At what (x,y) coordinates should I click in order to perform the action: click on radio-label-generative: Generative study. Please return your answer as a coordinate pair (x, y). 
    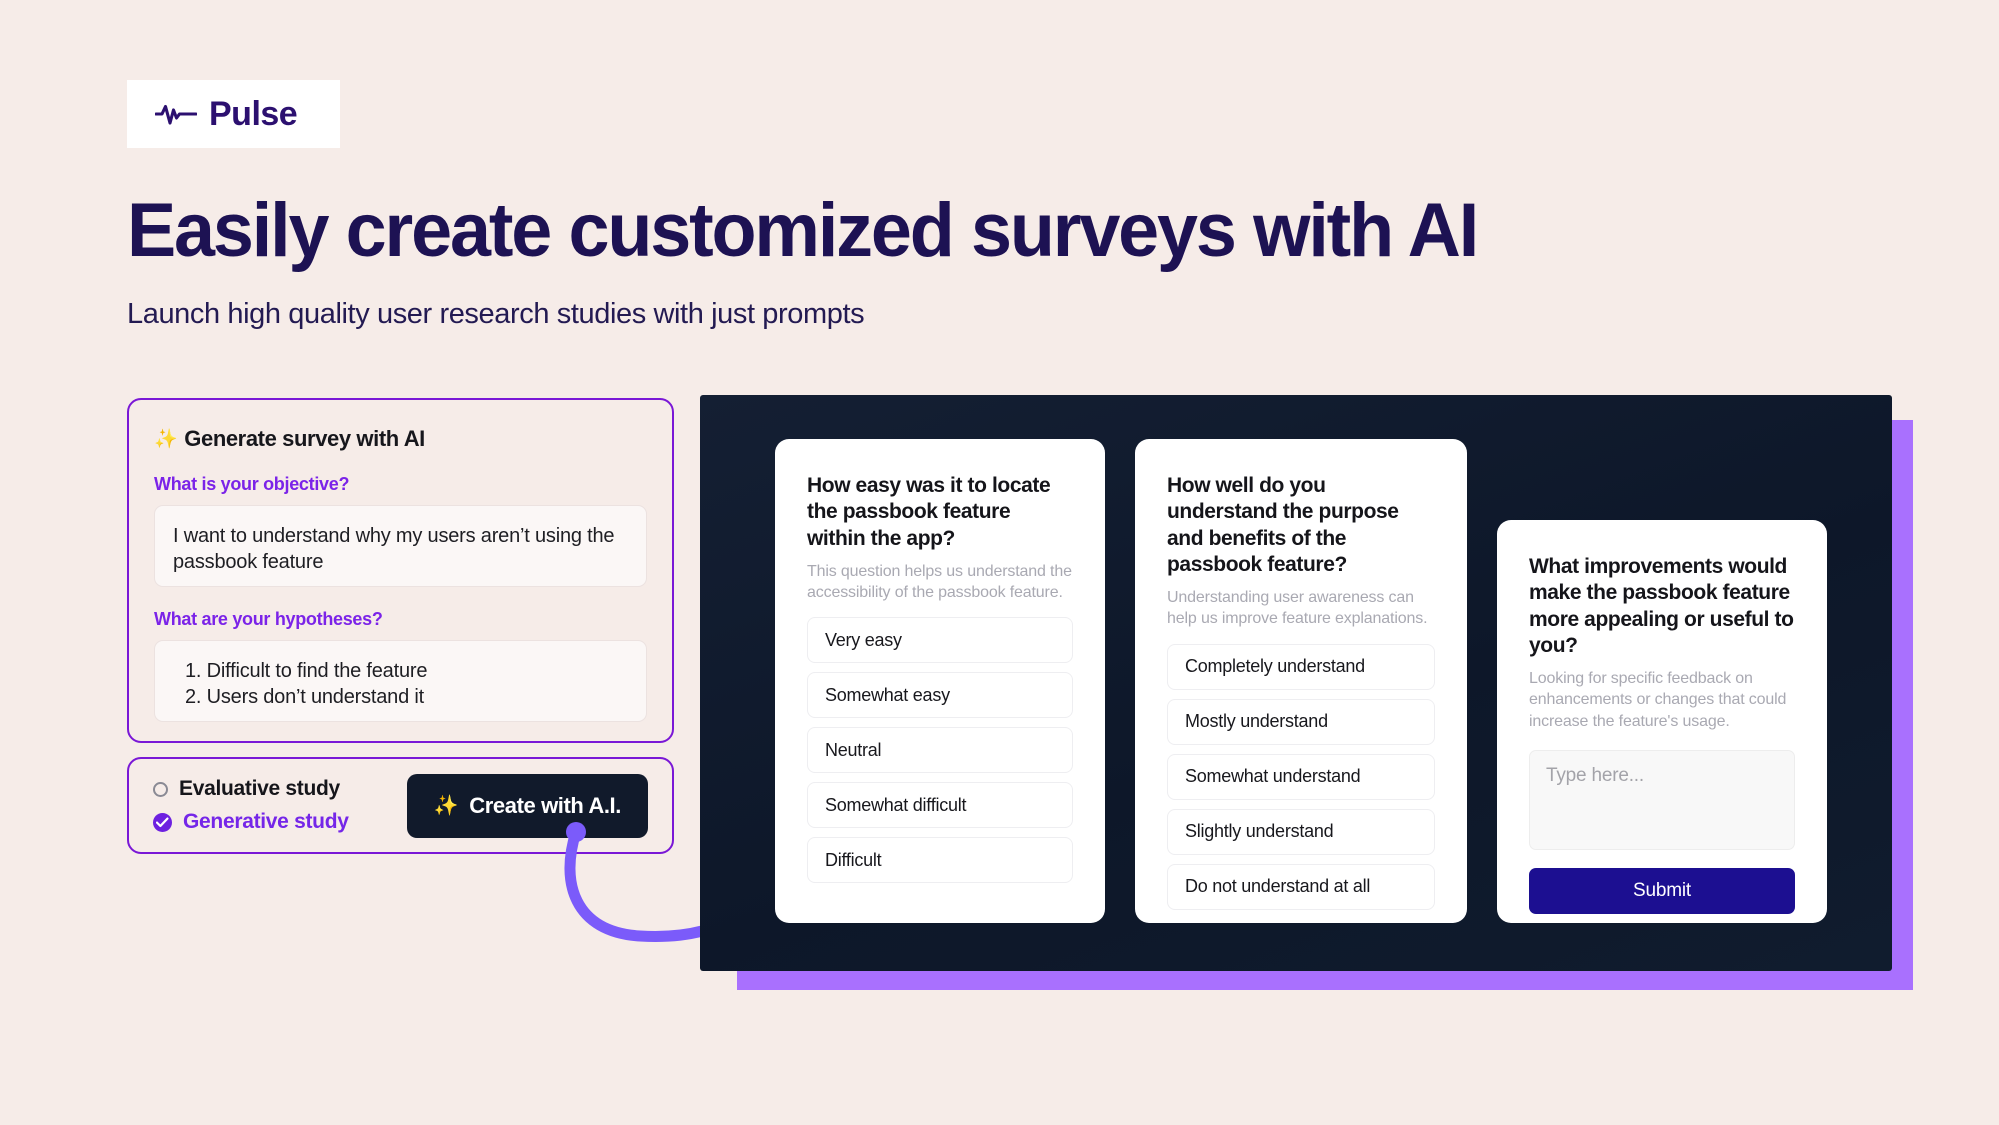
    Looking at the image, I should click on (266, 821).